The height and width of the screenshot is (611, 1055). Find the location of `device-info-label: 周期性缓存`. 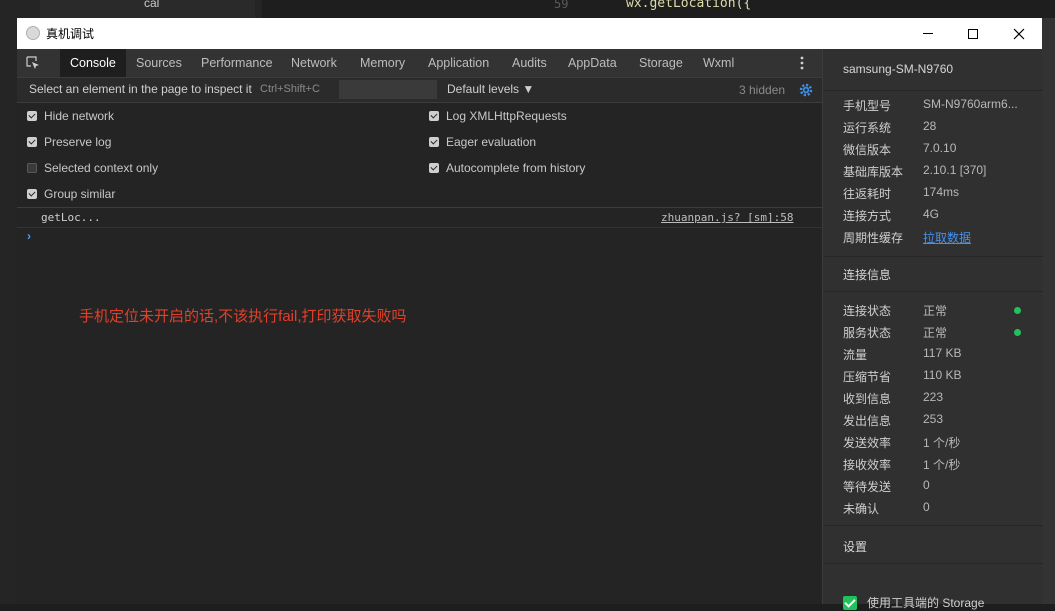

device-info-label: 周期性缓存 is located at coordinates (873, 238).